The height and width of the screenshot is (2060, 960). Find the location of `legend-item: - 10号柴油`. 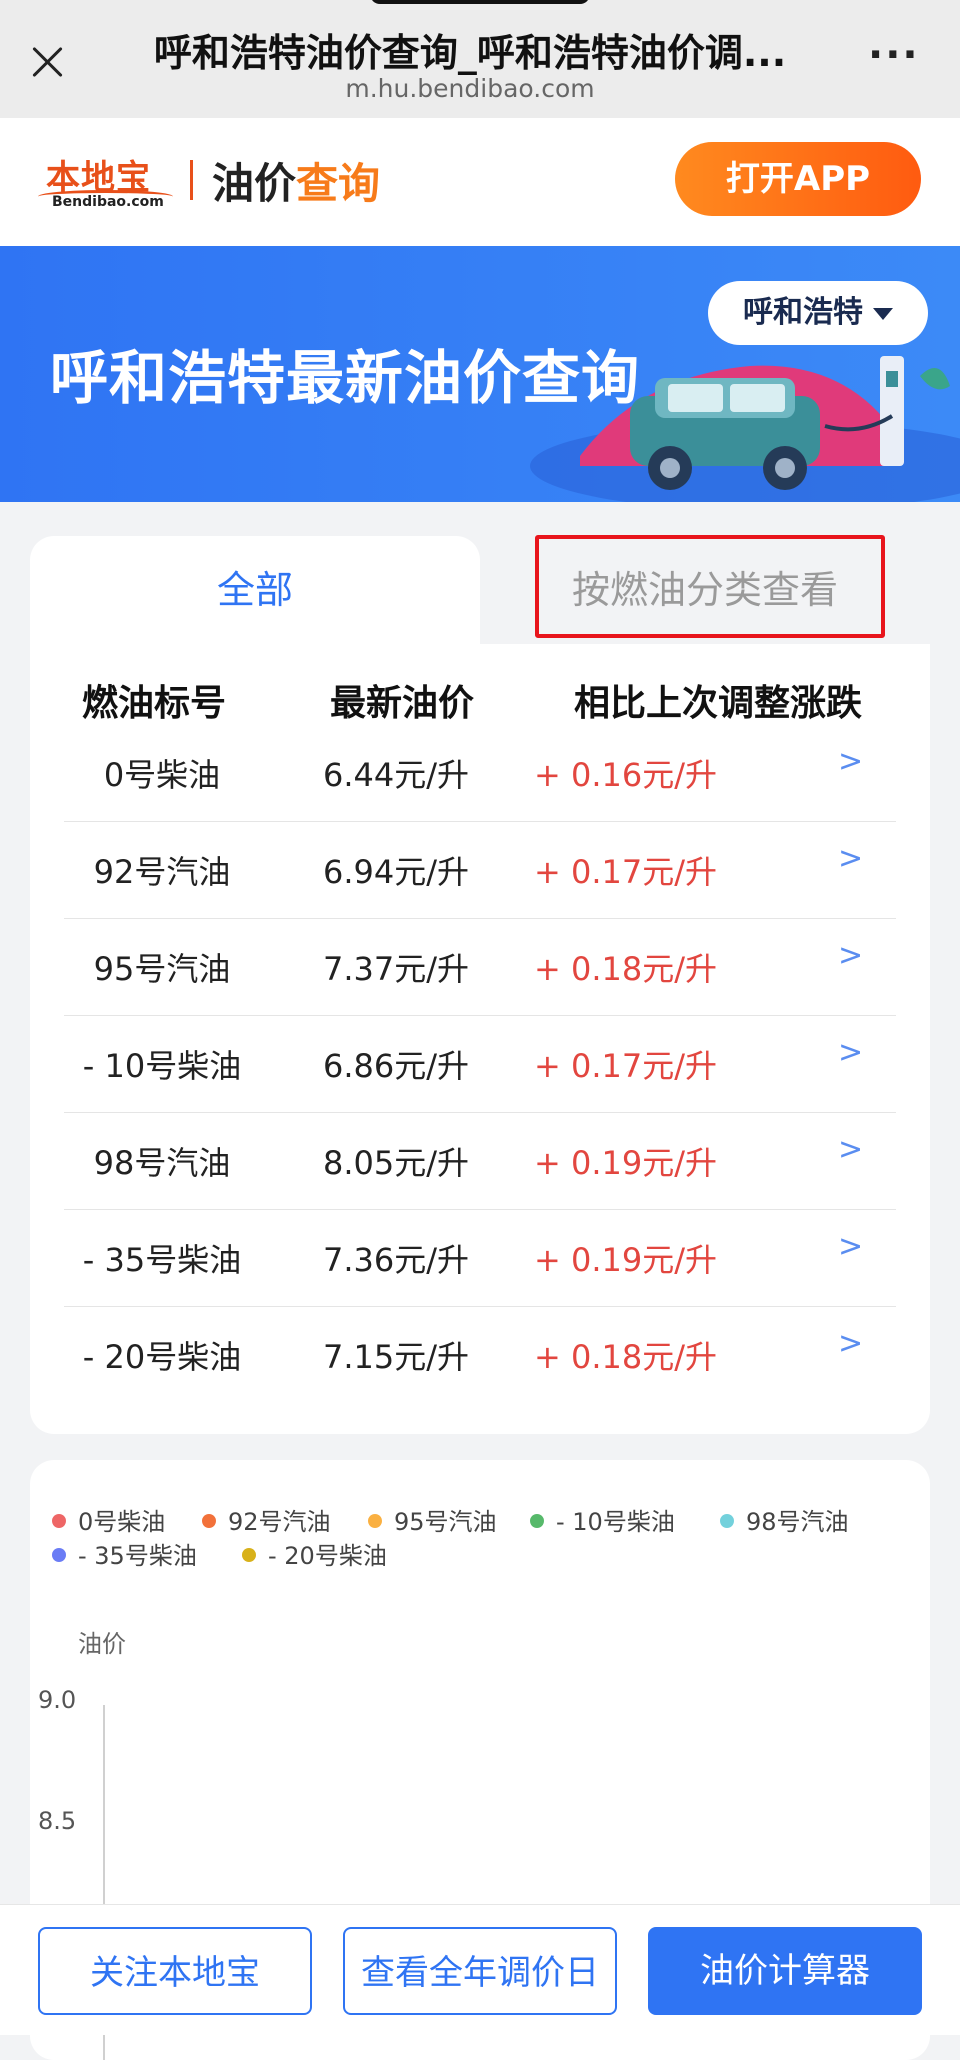

legend-item: - 10号柴油 is located at coordinates (602, 1519).